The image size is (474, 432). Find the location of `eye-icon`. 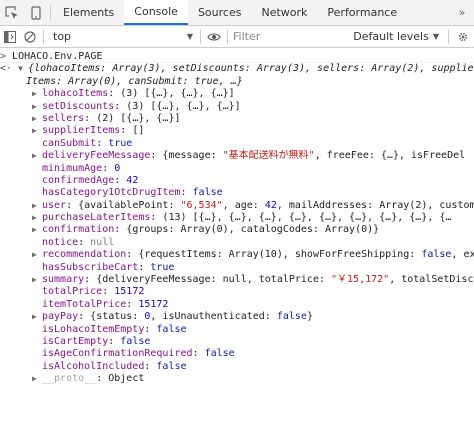

eye-icon is located at coordinates (214, 37).